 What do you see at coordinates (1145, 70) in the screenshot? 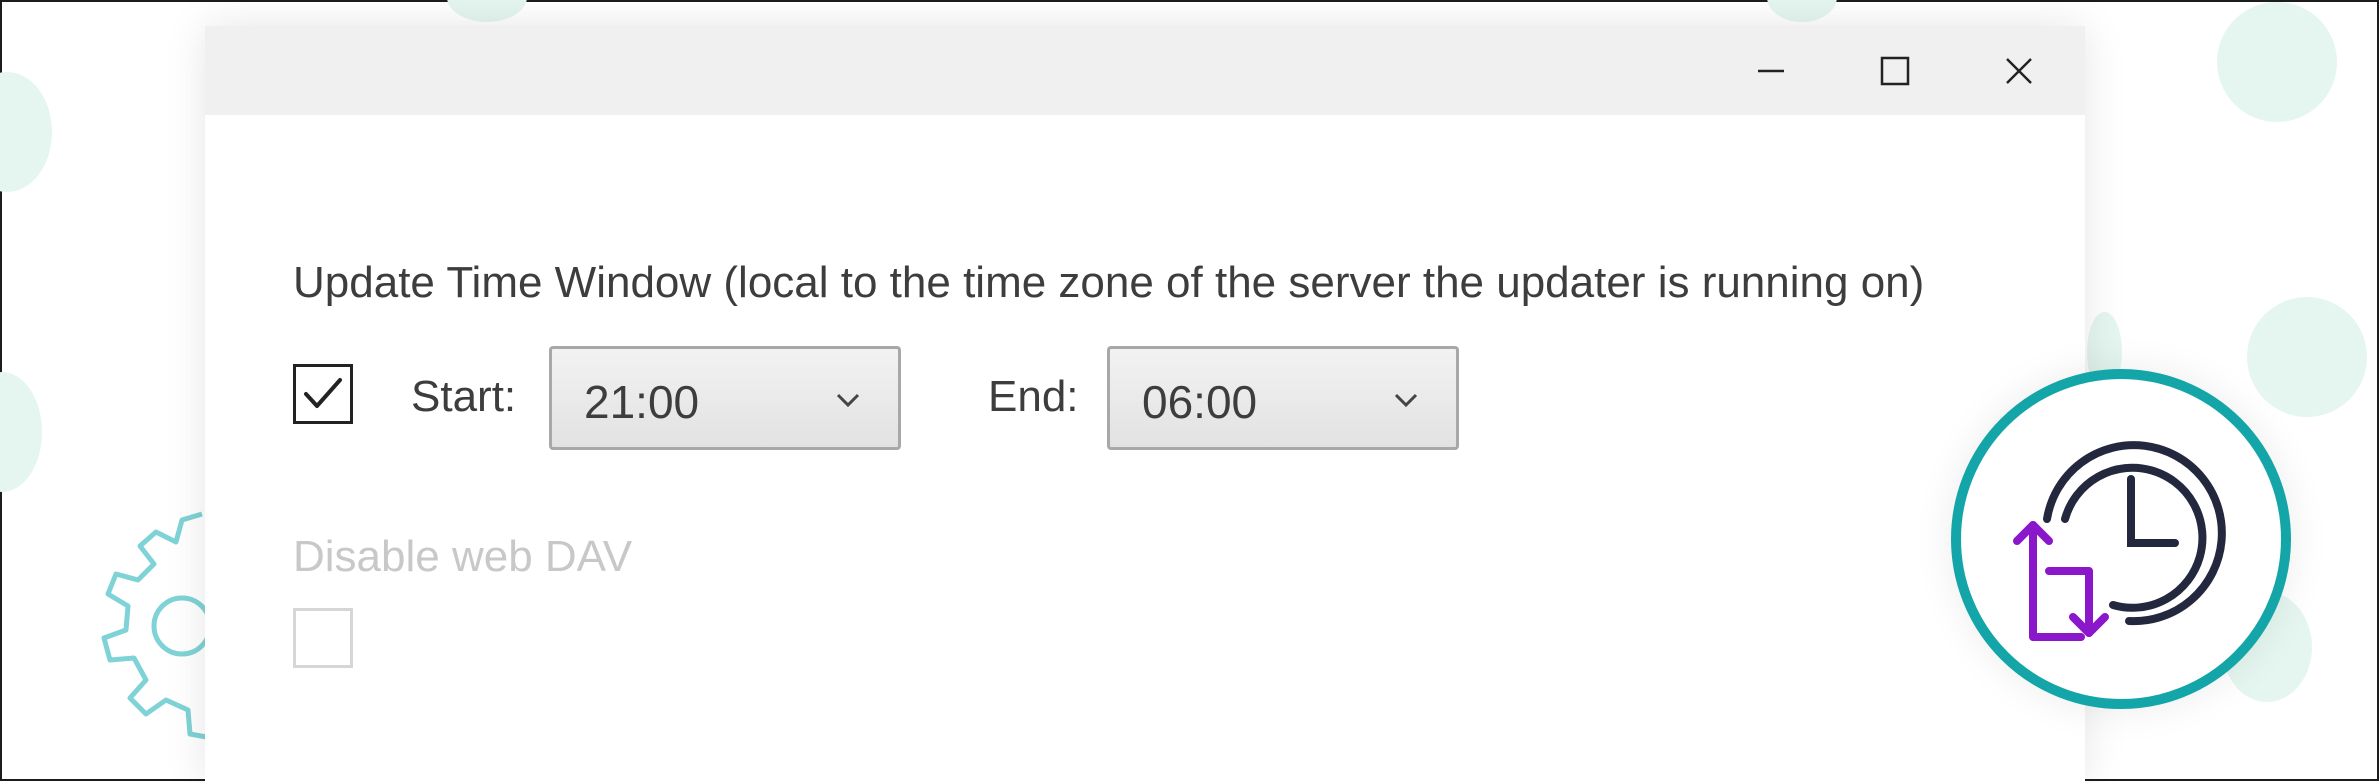
I see `title-bar` at bounding box center [1145, 70].